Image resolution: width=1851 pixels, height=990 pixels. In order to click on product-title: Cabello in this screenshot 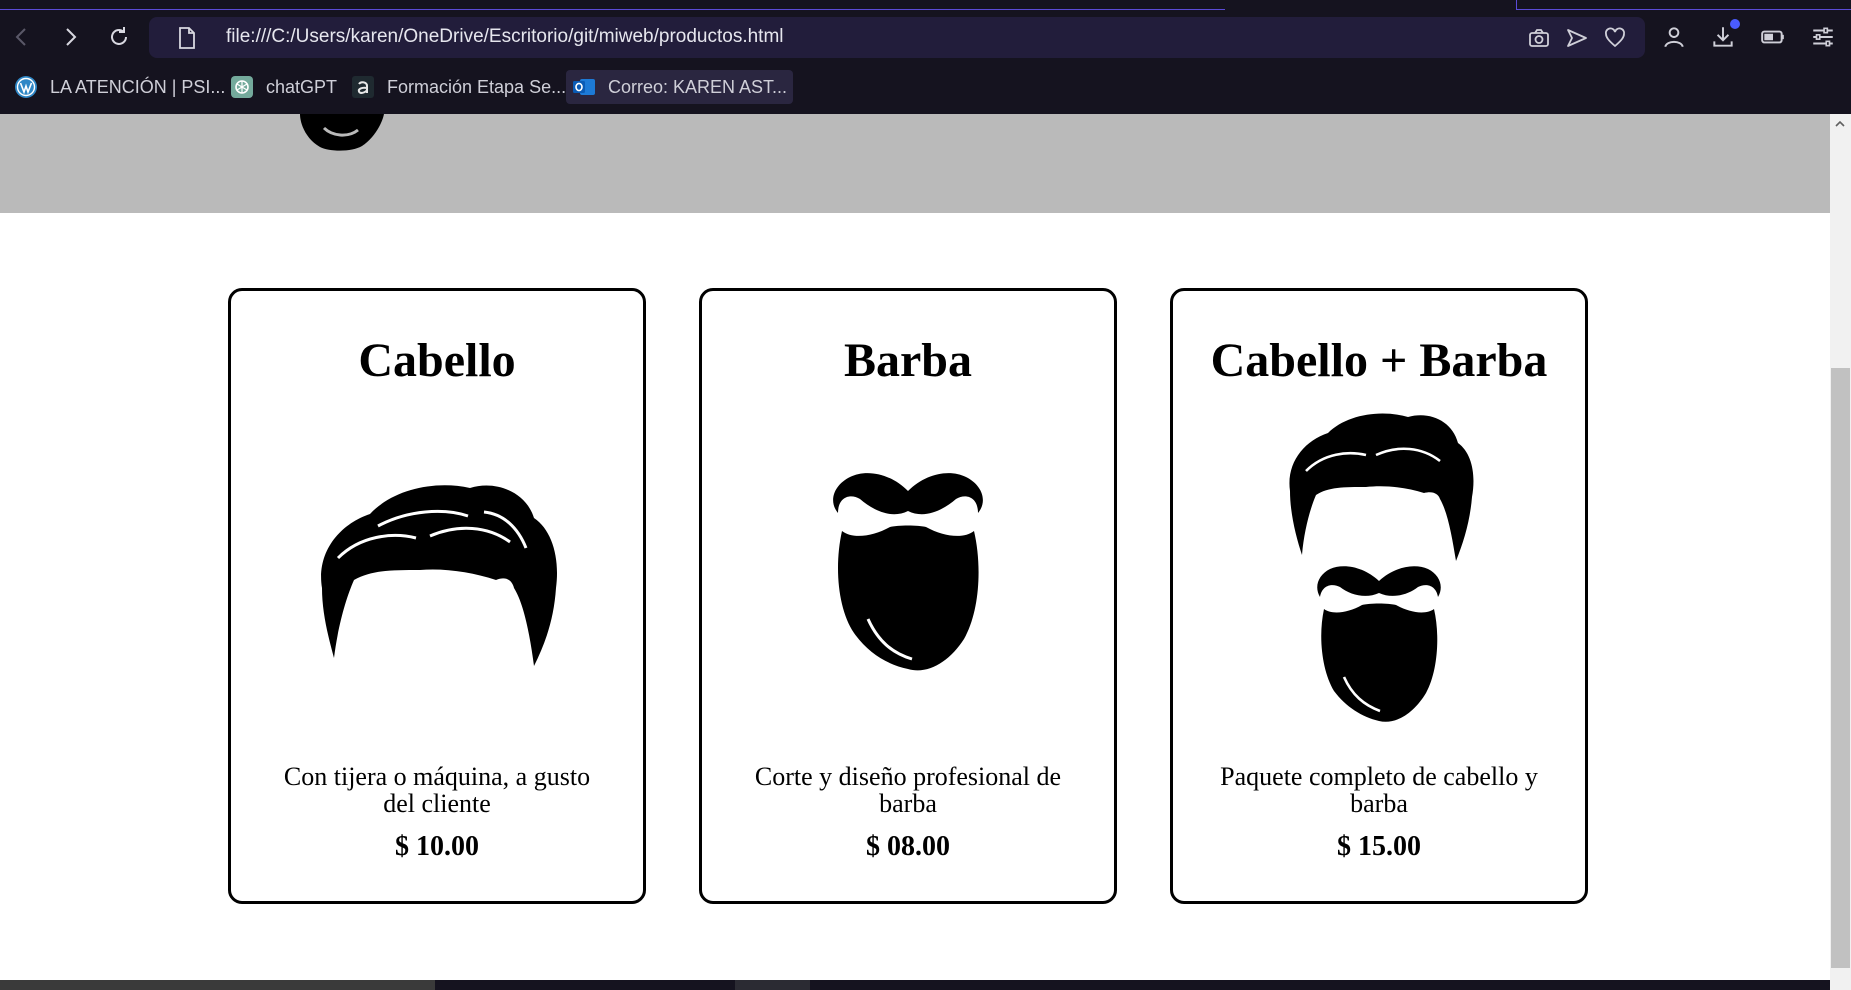, I will do `click(437, 360)`.